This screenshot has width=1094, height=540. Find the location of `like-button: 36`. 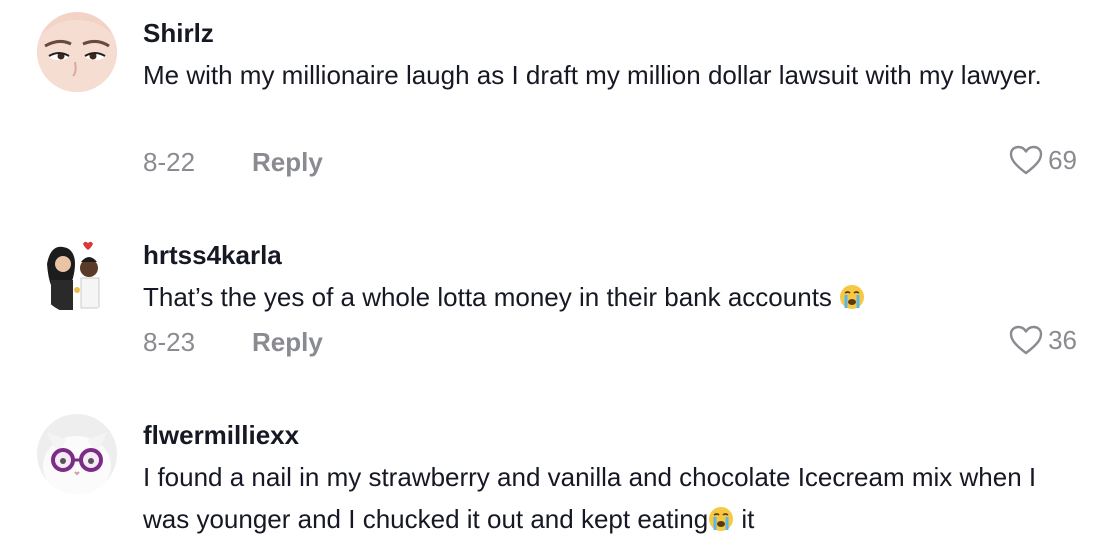

like-button: 36 is located at coordinates (1042, 340).